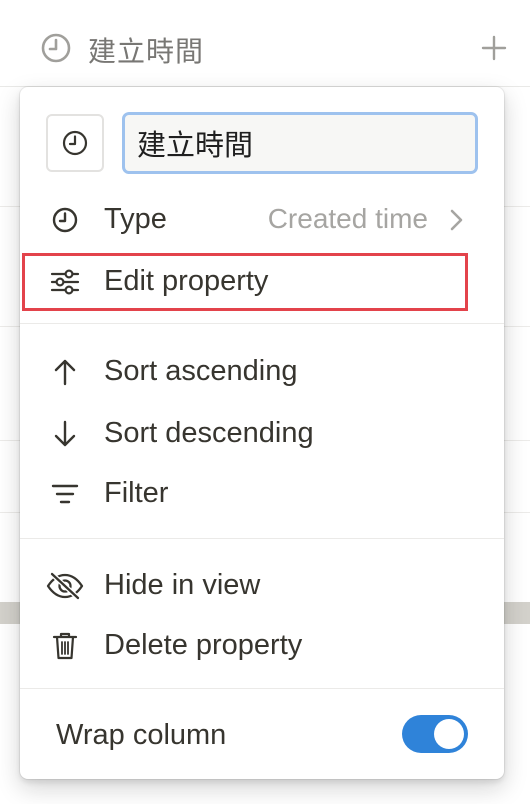  I want to click on property-name-input, so click(300, 143).